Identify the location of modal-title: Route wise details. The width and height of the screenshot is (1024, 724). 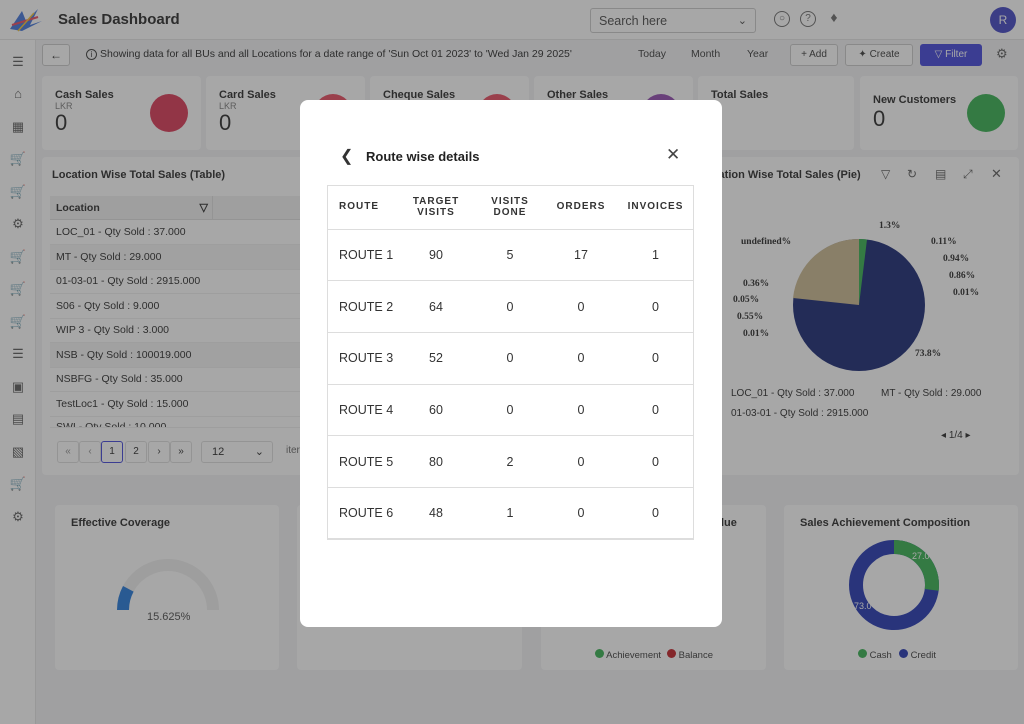
(423, 156).